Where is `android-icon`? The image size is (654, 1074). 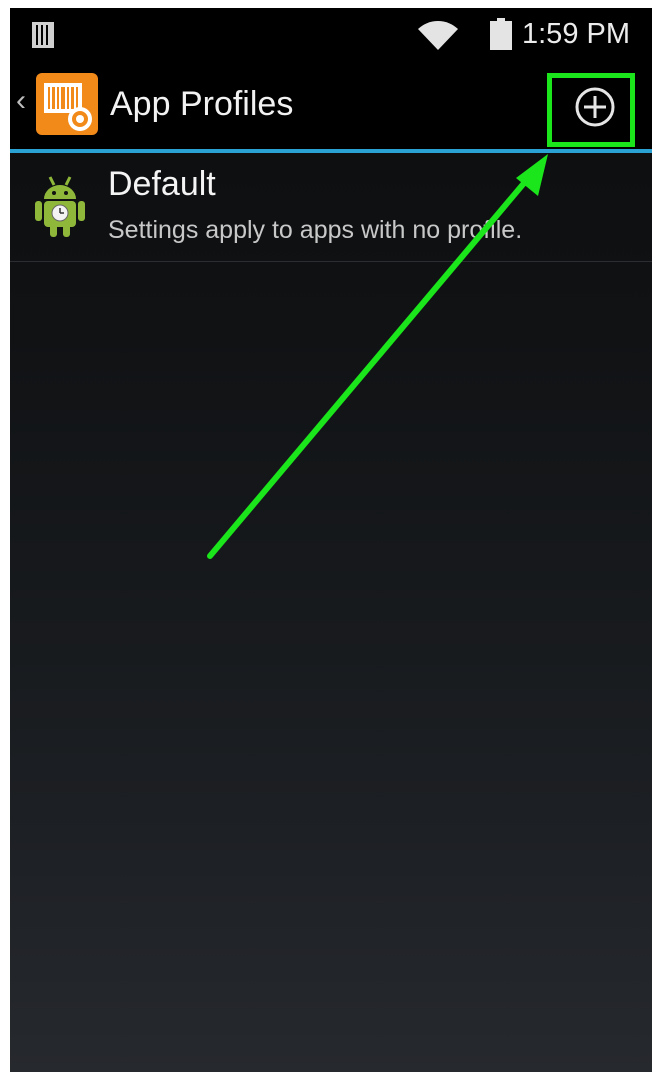
android-icon is located at coordinates (60, 206).